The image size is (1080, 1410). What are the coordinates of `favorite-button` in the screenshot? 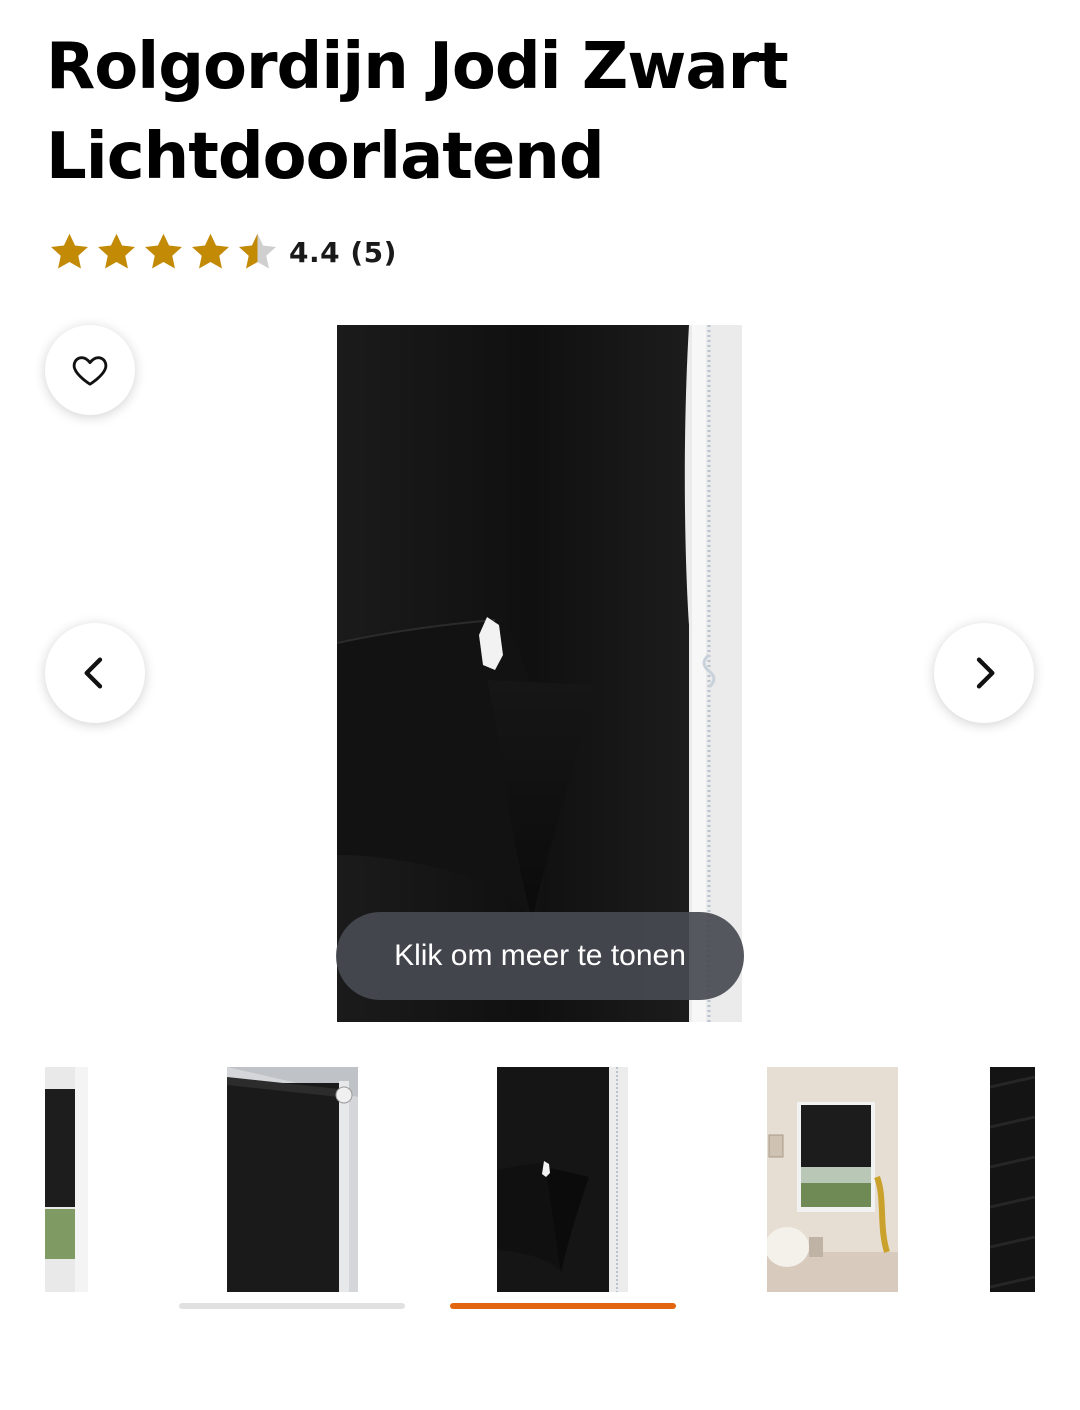 It's located at (90, 370).